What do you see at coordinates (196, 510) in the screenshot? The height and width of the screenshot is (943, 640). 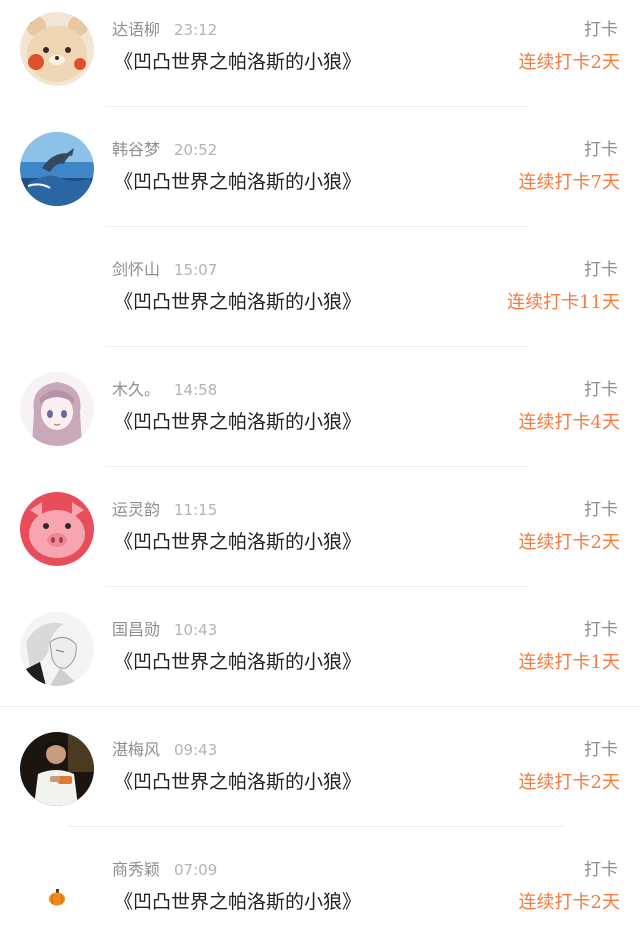 I see `checkin-time: 11:15` at bounding box center [196, 510].